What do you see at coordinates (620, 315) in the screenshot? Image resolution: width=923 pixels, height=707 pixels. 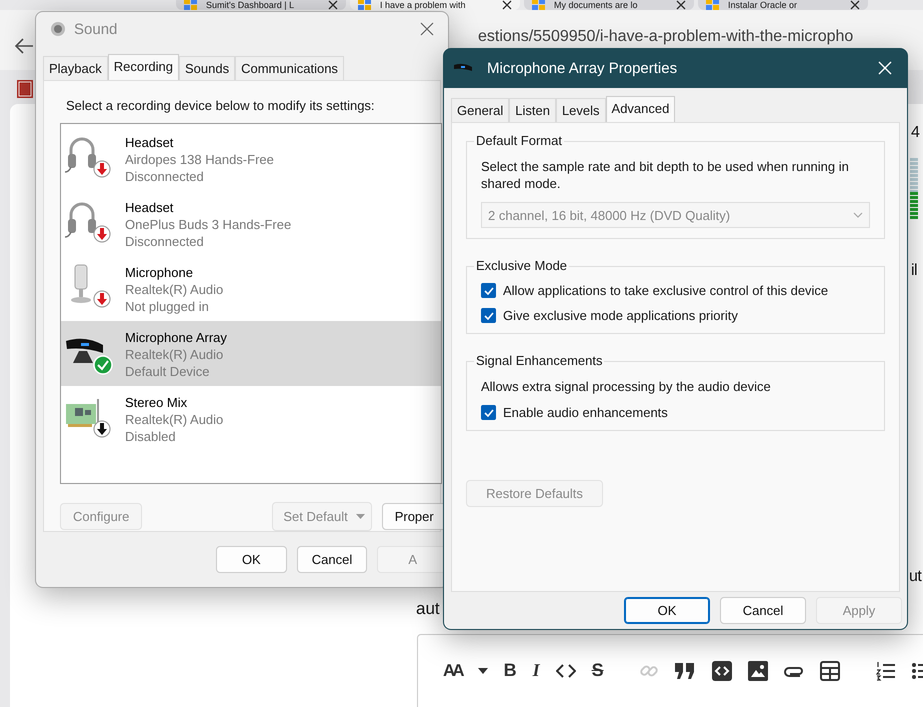 I see `checkbox-label: Give exclusive mode applications priority` at bounding box center [620, 315].